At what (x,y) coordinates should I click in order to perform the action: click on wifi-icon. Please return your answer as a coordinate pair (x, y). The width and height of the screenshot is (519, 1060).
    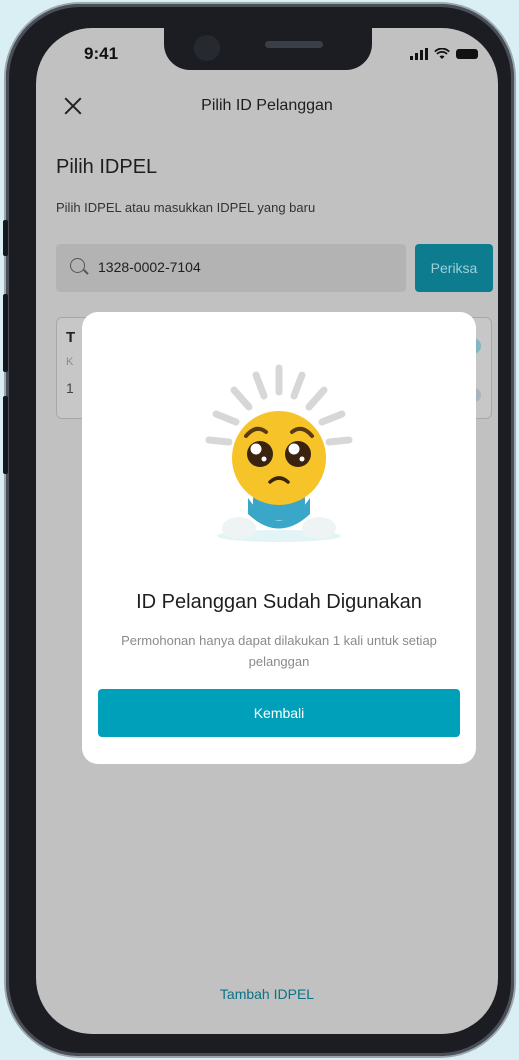
    Looking at the image, I should click on (442, 53).